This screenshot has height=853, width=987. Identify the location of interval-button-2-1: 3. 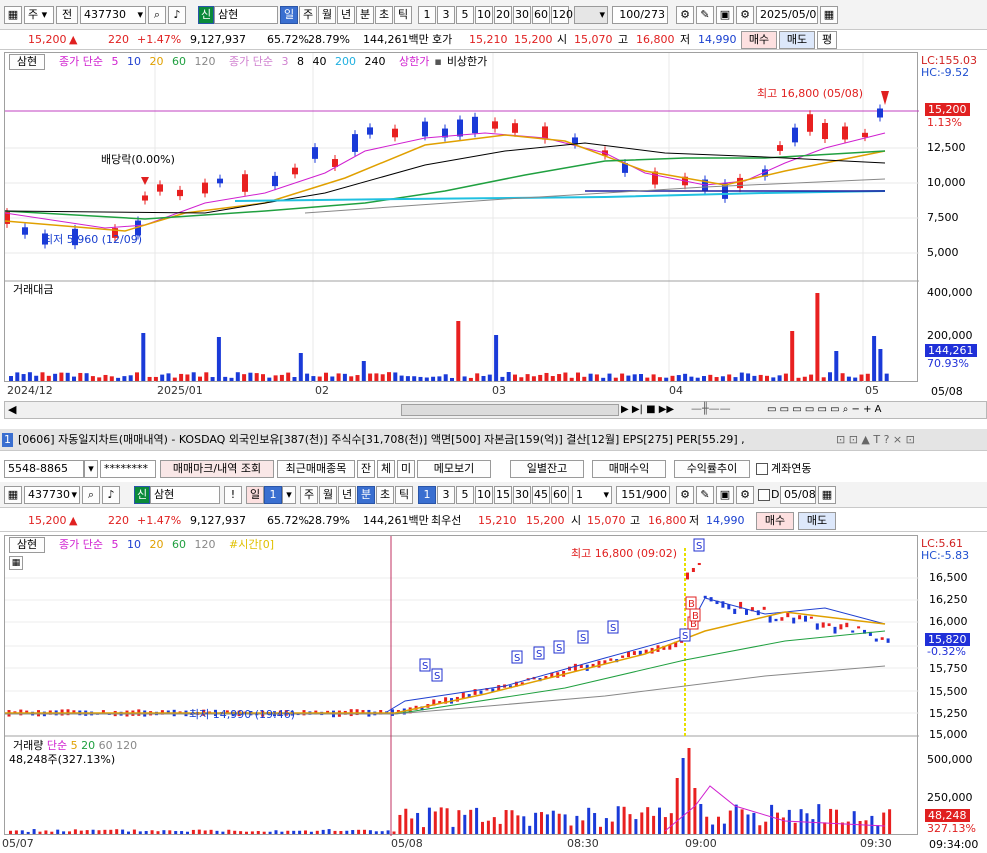
(446, 495).